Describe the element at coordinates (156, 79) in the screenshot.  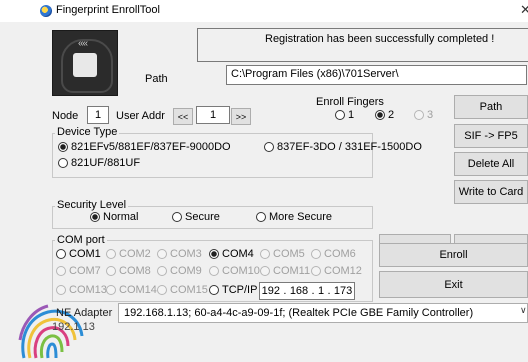
I see `path-label: Path` at that location.